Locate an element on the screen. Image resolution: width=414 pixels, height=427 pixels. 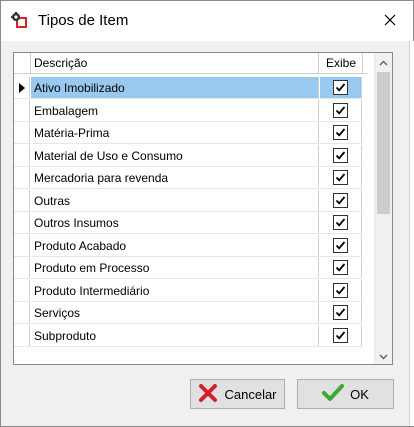
cell-descricao: Mercadoria para revenda is located at coordinates (175, 178).